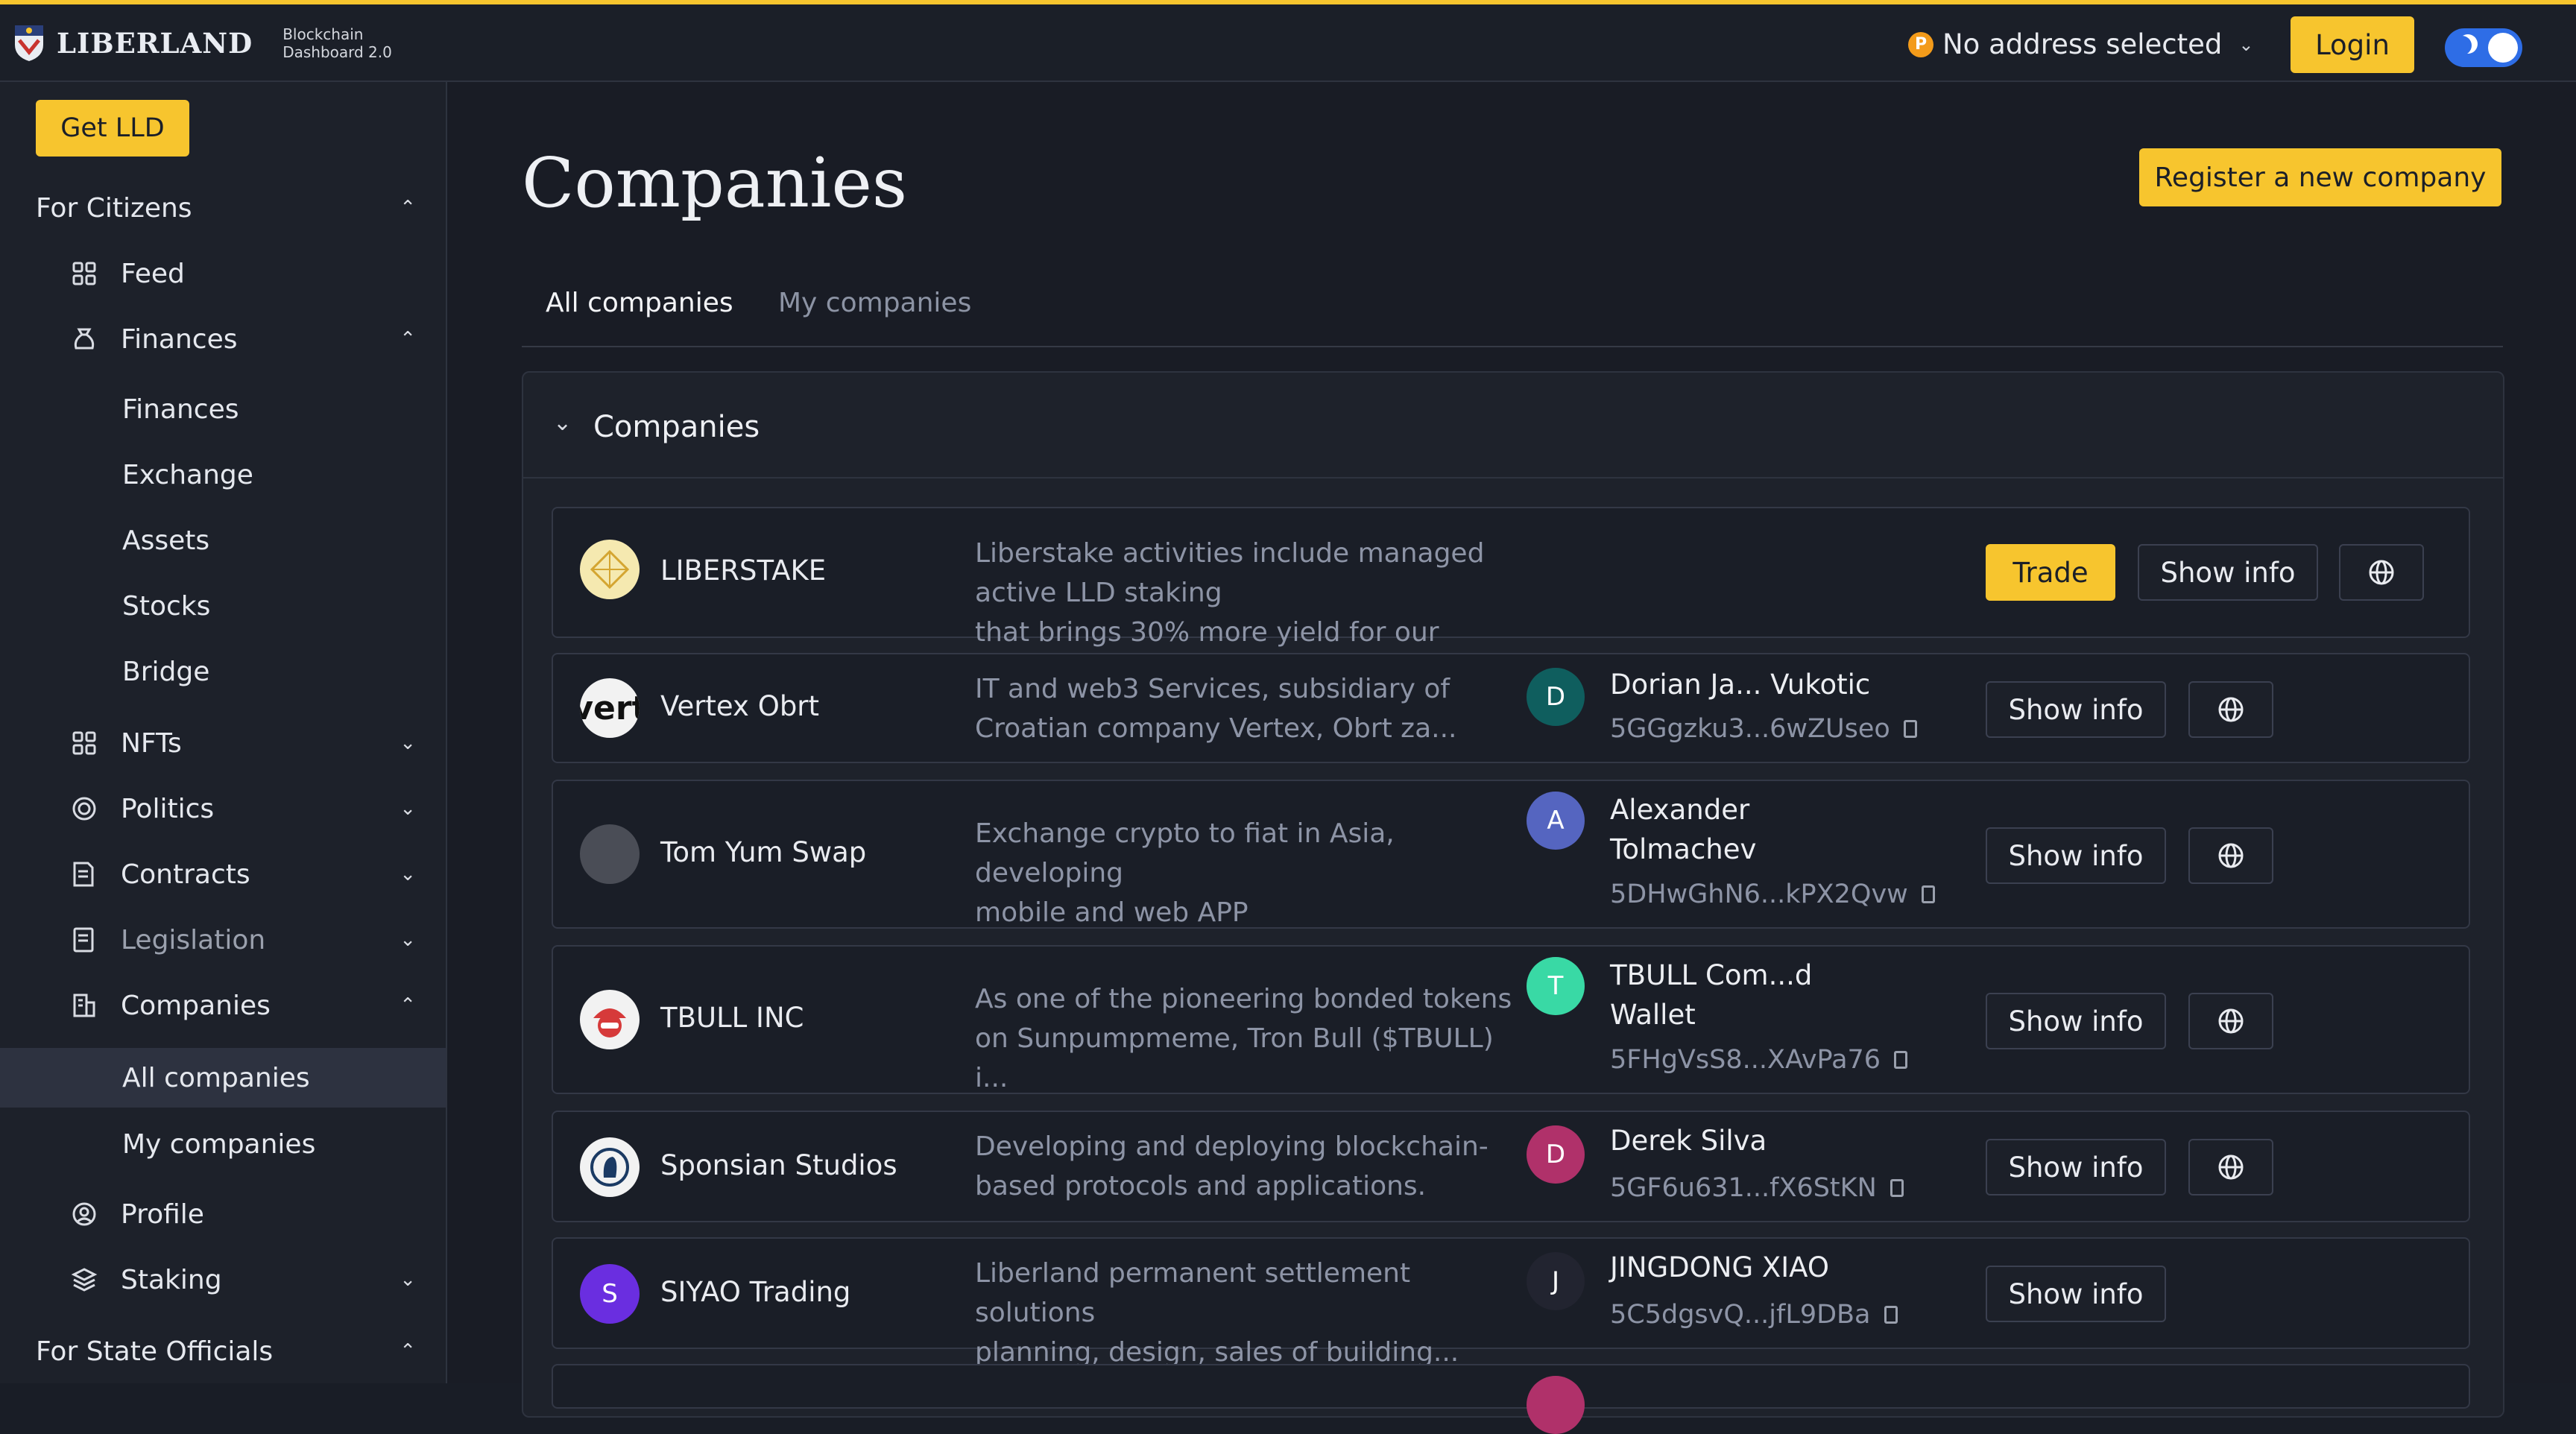 The height and width of the screenshot is (1434, 2576). Describe the element at coordinates (2320, 177) in the screenshot. I see `register-company-button: Register a new company` at that location.